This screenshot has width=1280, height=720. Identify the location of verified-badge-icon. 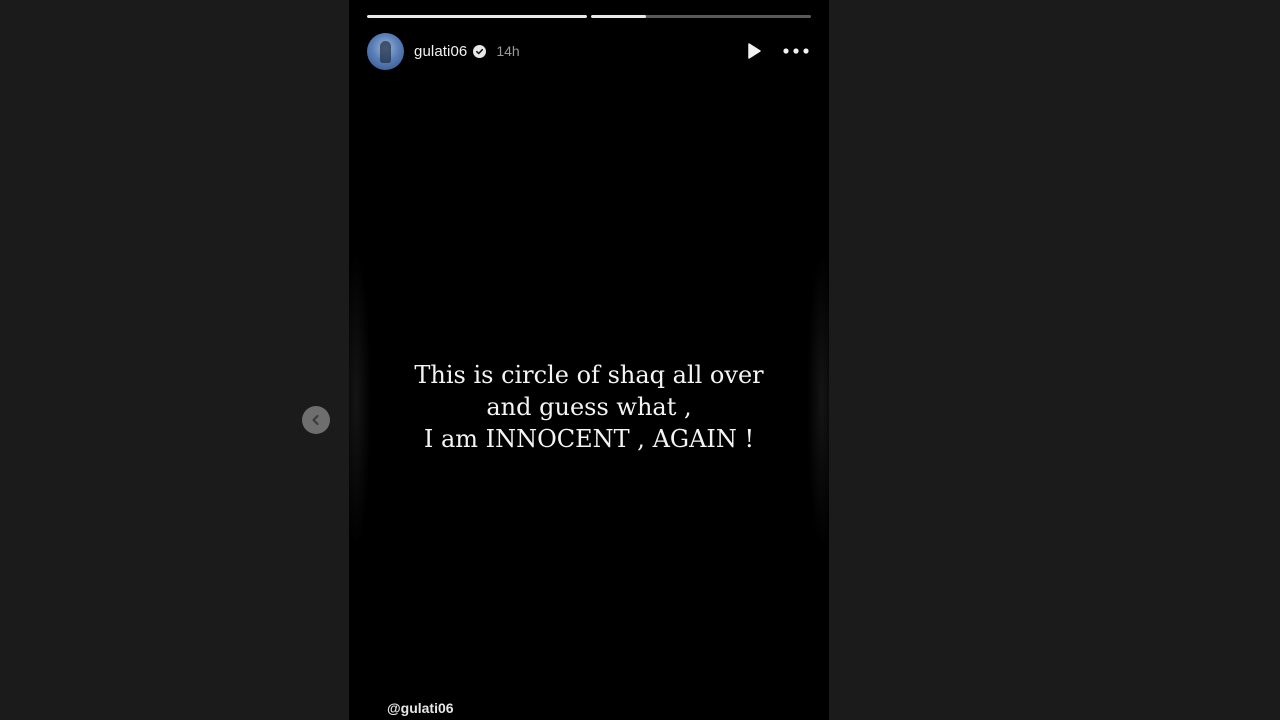
(480, 51).